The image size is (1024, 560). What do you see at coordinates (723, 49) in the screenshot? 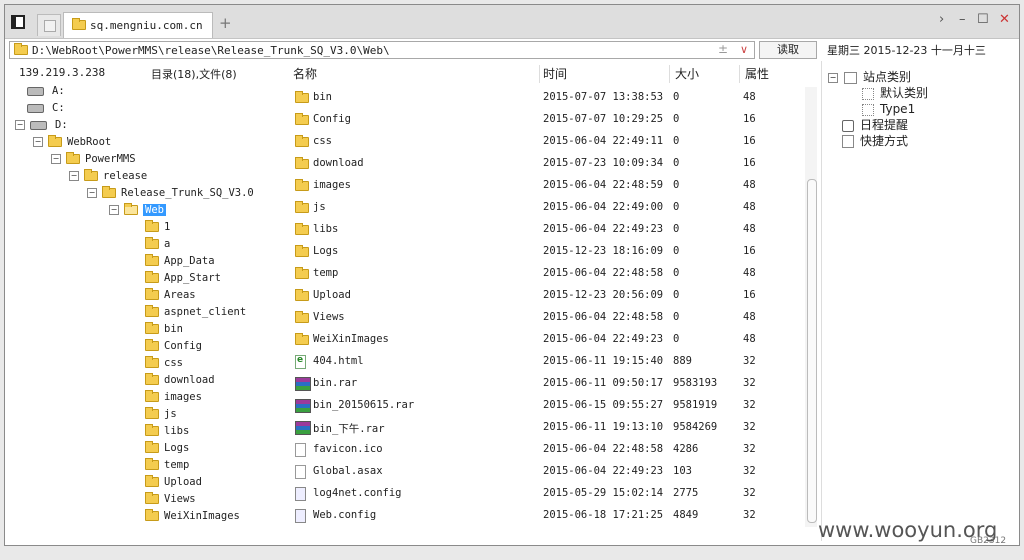
I see `plus-minus-icon: ±` at bounding box center [723, 49].